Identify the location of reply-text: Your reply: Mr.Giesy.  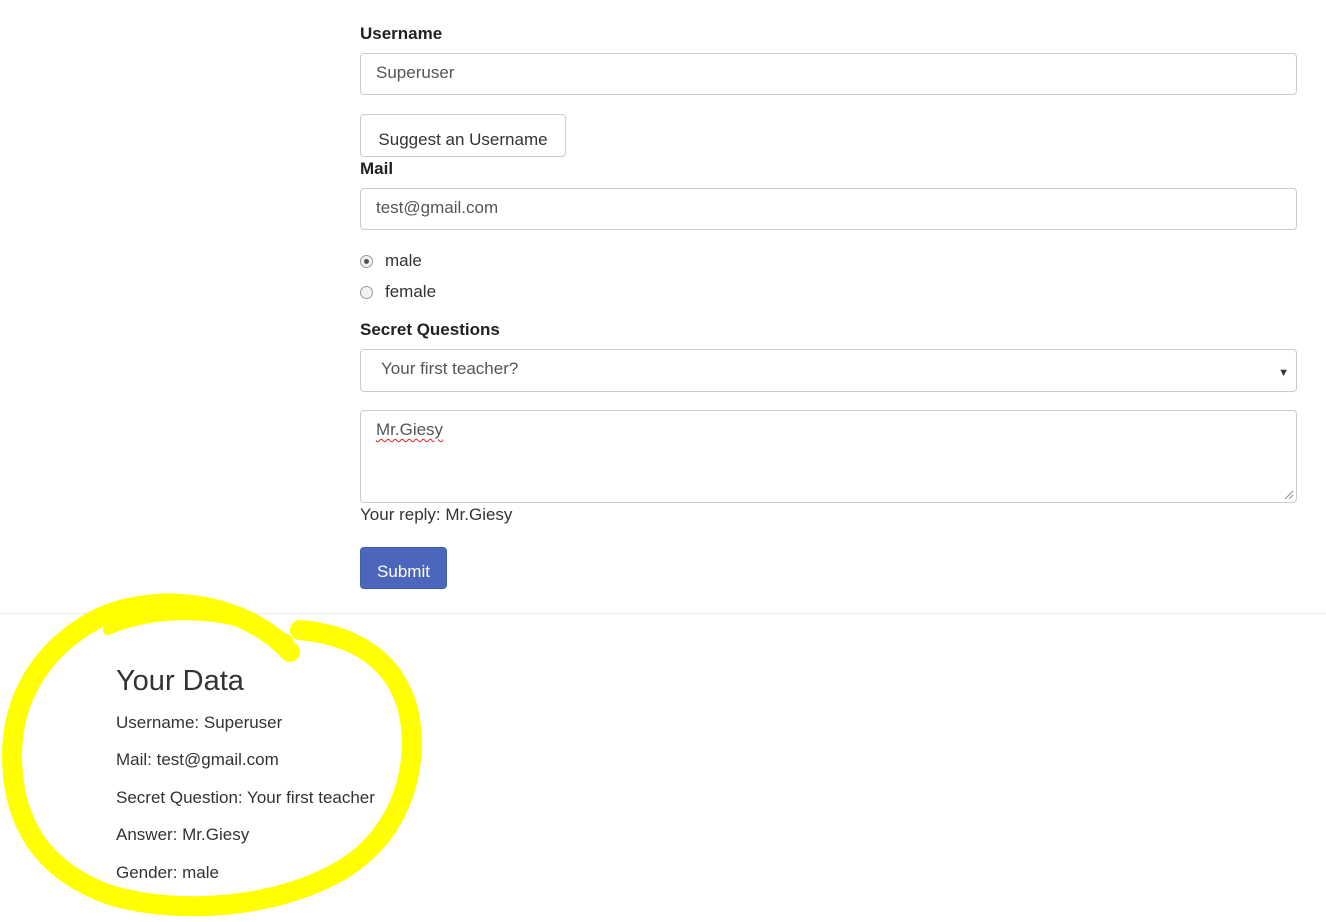
(436, 514).